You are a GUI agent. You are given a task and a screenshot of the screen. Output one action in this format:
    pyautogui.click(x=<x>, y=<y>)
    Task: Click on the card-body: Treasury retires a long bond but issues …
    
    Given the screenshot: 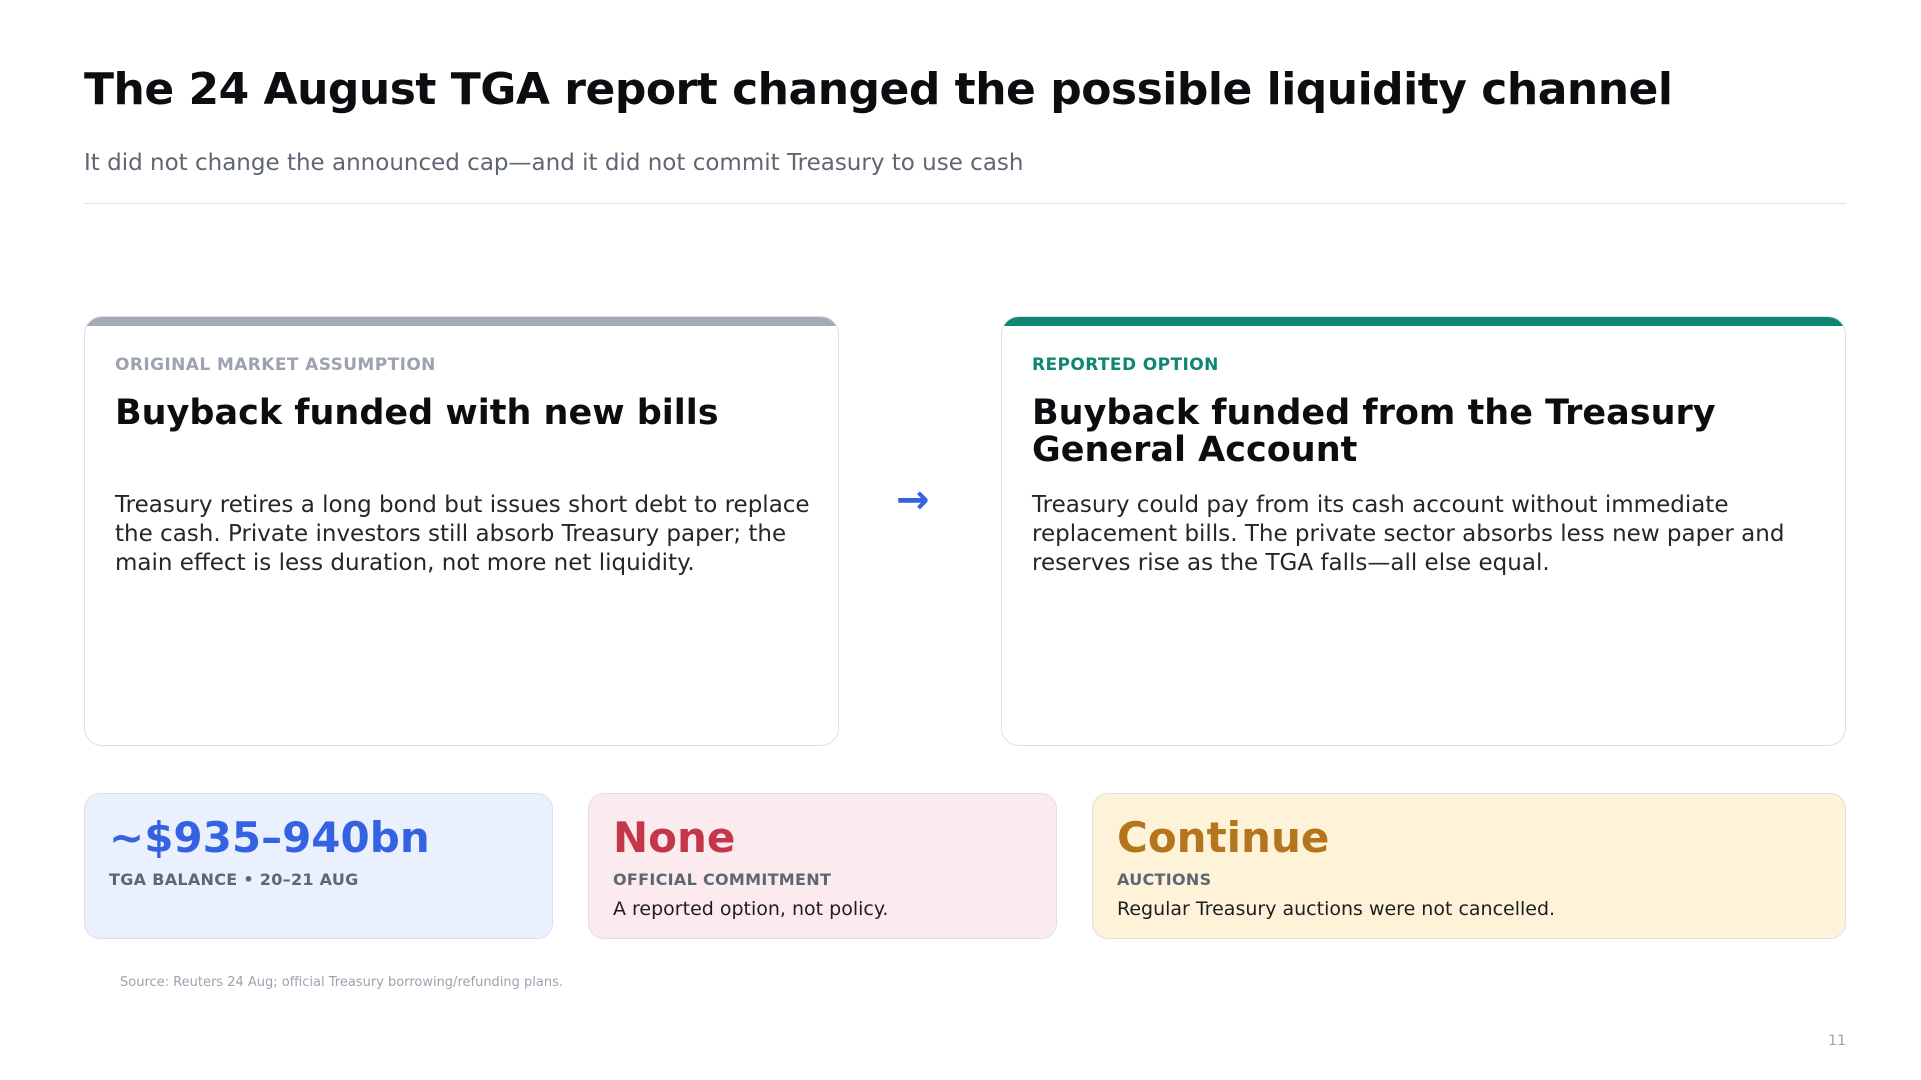 What is the action you would take?
    pyautogui.click(x=462, y=534)
    